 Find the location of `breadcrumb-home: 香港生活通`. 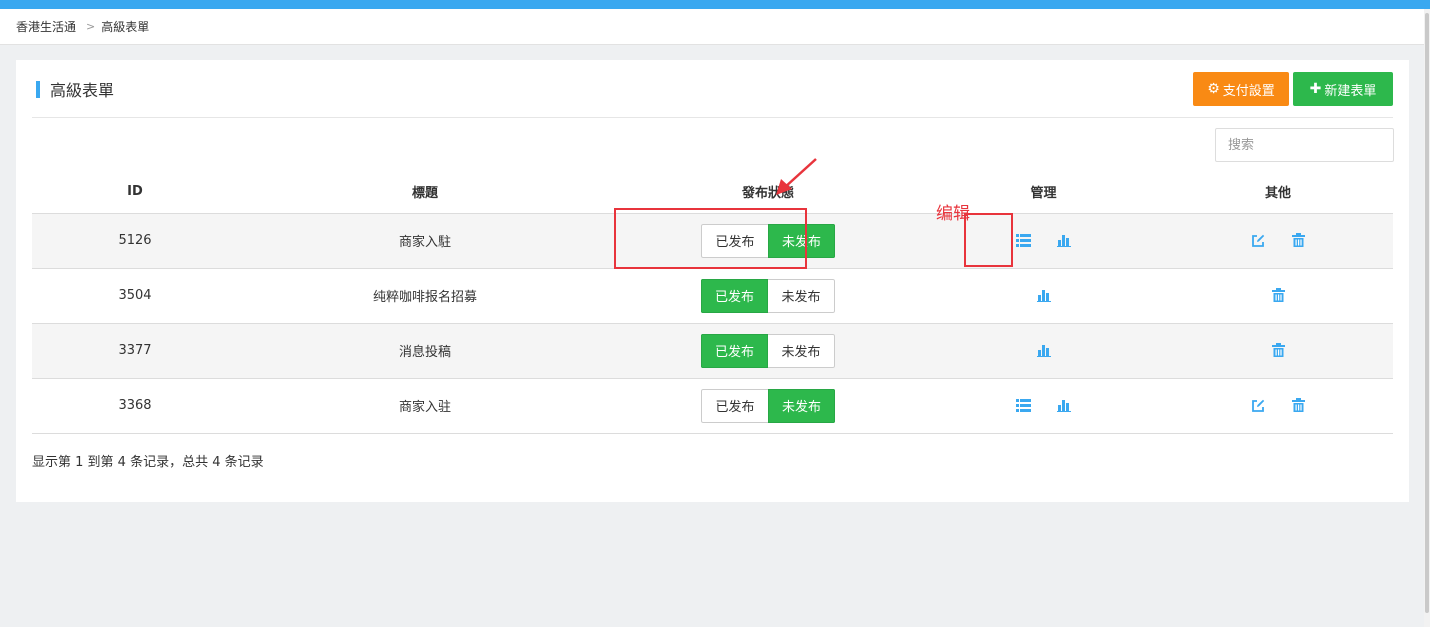

breadcrumb-home: 香港生活通 is located at coordinates (46, 26).